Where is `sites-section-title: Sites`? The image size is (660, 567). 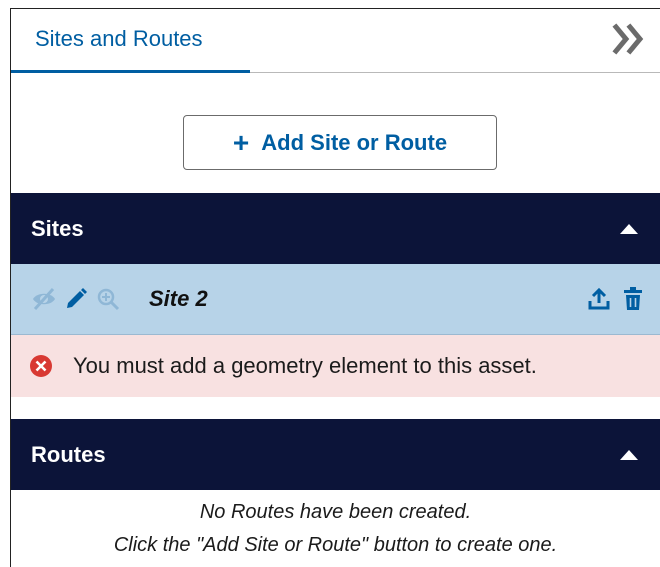 sites-section-title: Sites is located at coordinates (57, 228).